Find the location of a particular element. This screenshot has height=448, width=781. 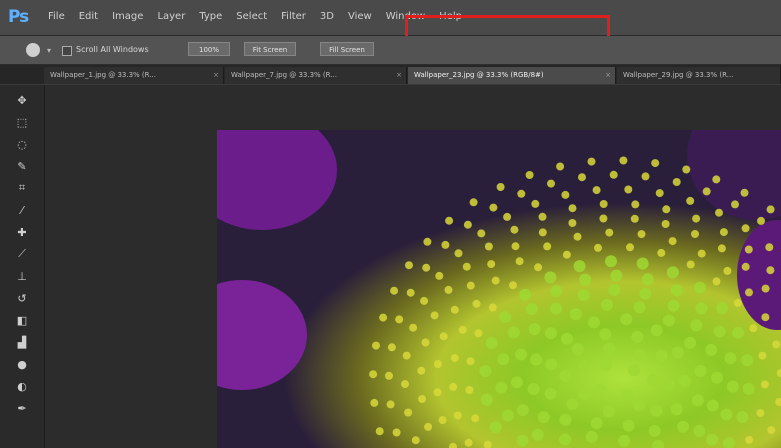

healing-brush-tool-icon: ✚ is located at coordinates (22, 232).